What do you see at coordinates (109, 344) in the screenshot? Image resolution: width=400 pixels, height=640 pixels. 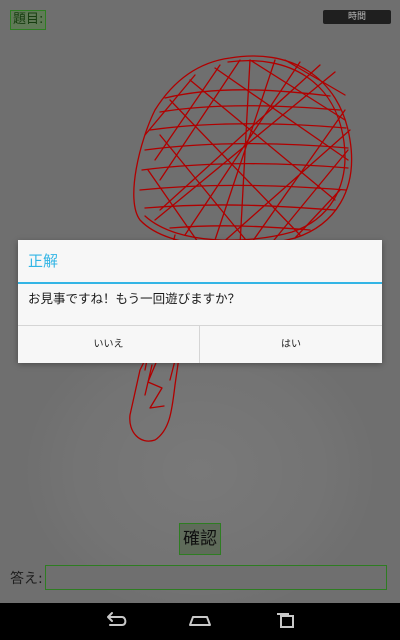 I see `no-button: いいえ` at bounding box center [109, 344].